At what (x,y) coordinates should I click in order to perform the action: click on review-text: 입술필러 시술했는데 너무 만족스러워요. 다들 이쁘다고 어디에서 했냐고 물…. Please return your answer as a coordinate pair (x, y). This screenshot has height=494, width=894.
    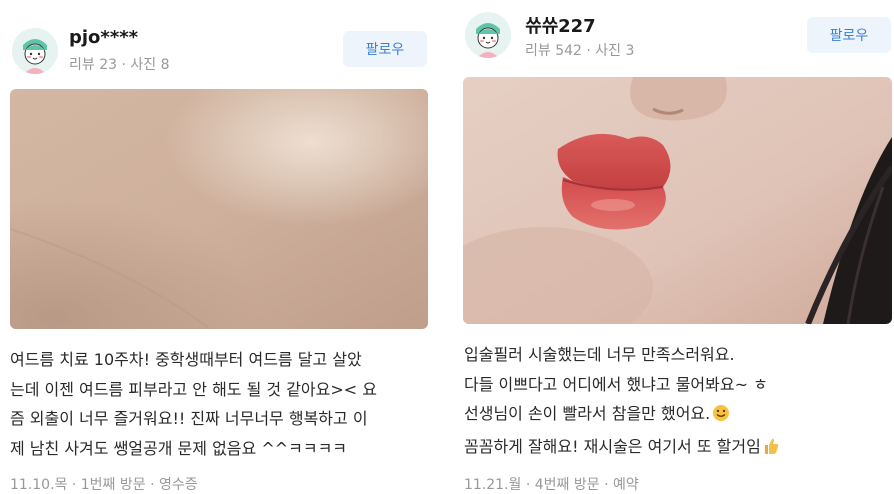
    Looking at the image, I should click on (621, 402).